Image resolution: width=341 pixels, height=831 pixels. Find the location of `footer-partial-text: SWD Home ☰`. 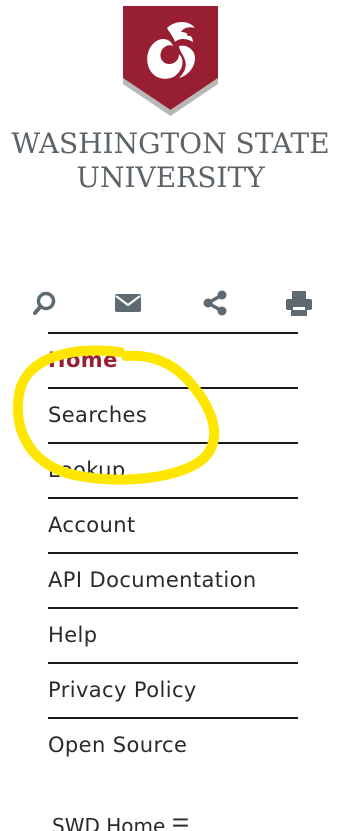

footer-partial-text: SWD Home ☰ is located at coordinates (121, 823).